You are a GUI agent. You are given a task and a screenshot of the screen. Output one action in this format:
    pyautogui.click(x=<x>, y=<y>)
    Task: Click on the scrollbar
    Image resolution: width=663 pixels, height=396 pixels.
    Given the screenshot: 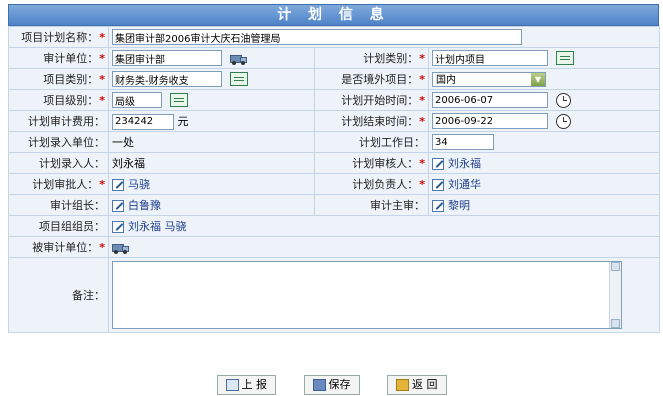 What is the action you would take?
    pyautogui.click(x=615, y=295)
    